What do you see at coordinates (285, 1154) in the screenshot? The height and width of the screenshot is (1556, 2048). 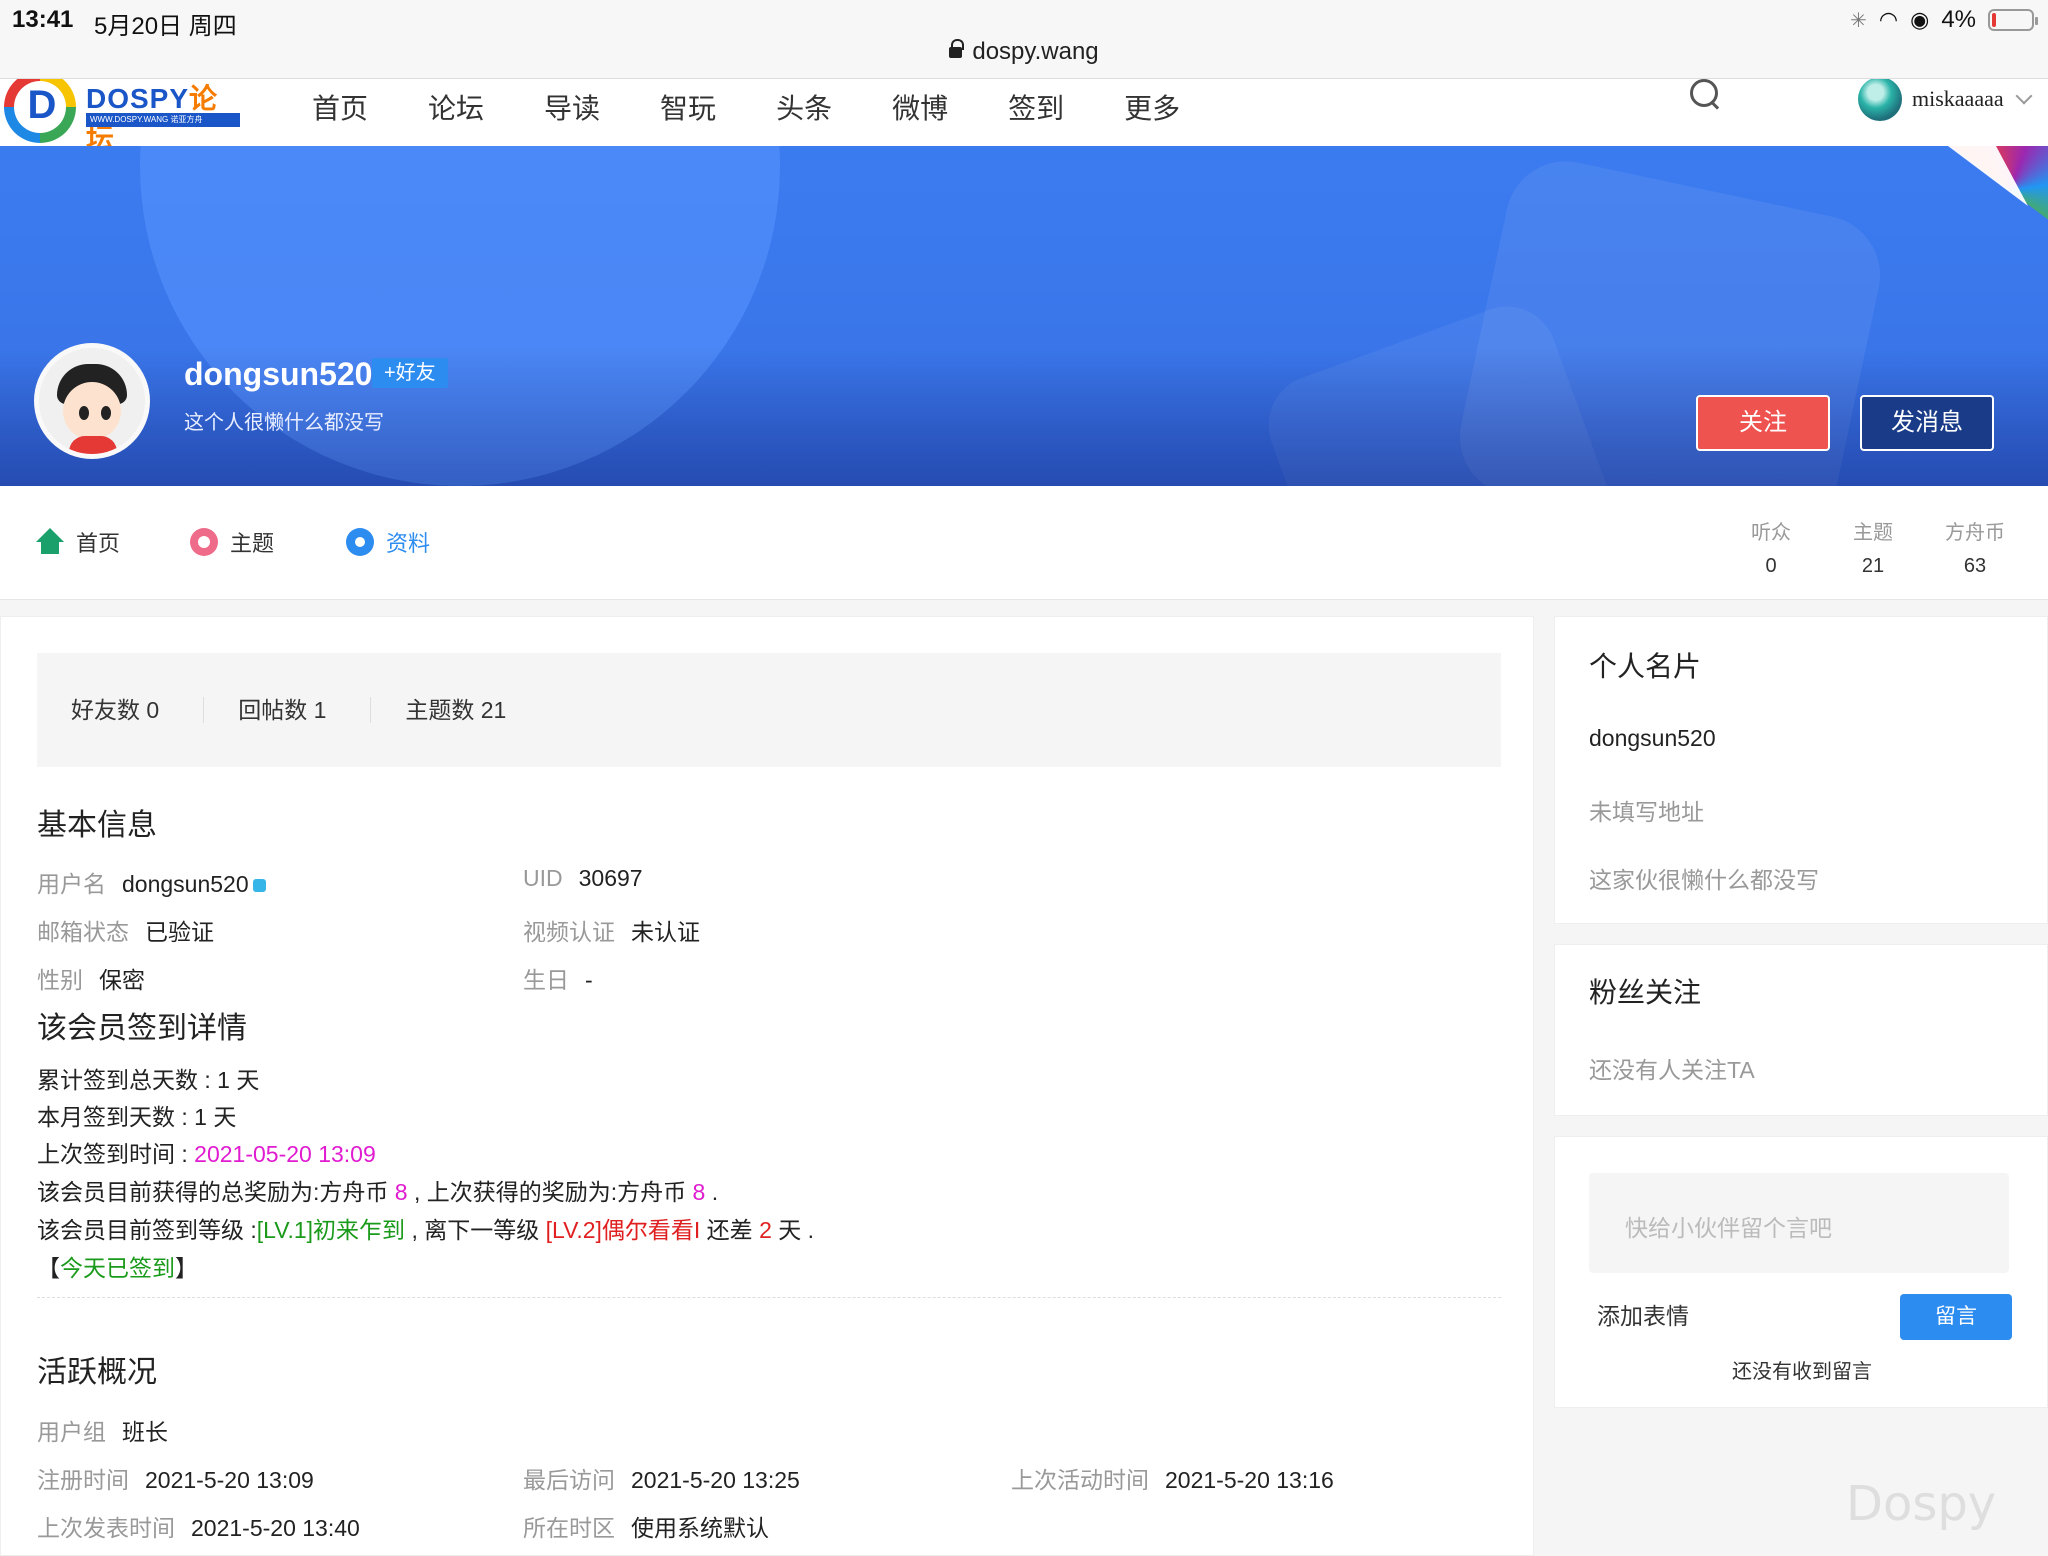 I see `signin-last-time: 2021-05-20 13:09` at bounding box center [285, 1154].